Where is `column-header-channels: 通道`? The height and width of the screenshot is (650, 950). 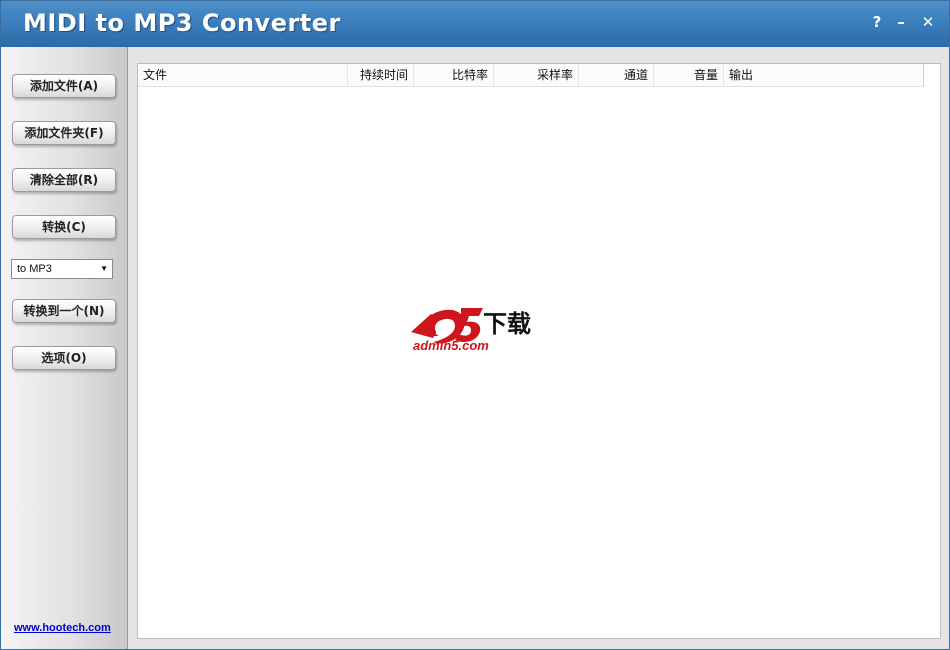
column-header-channels: 通道 is located at coordinates (616, 75).